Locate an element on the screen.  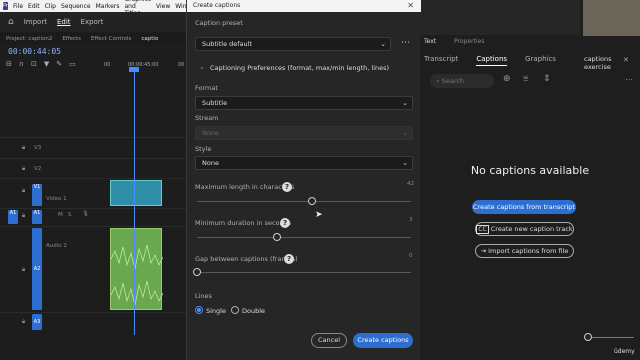
track-a2: A2 is located at coordinates (37, 269).